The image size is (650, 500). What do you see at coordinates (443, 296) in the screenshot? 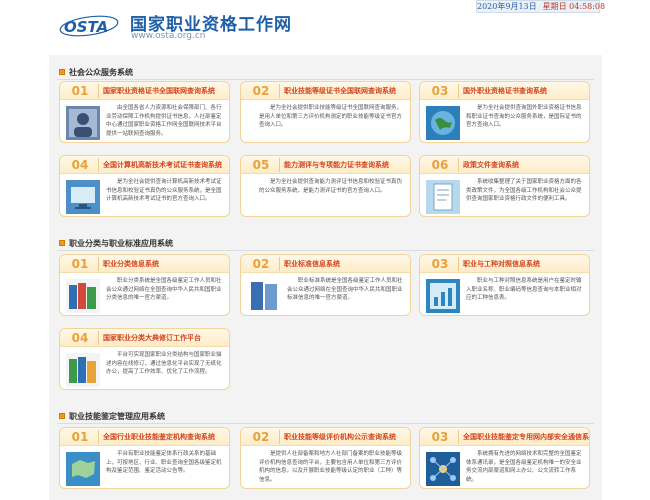
I see `chart-icon` at bounding box center [443, 296].